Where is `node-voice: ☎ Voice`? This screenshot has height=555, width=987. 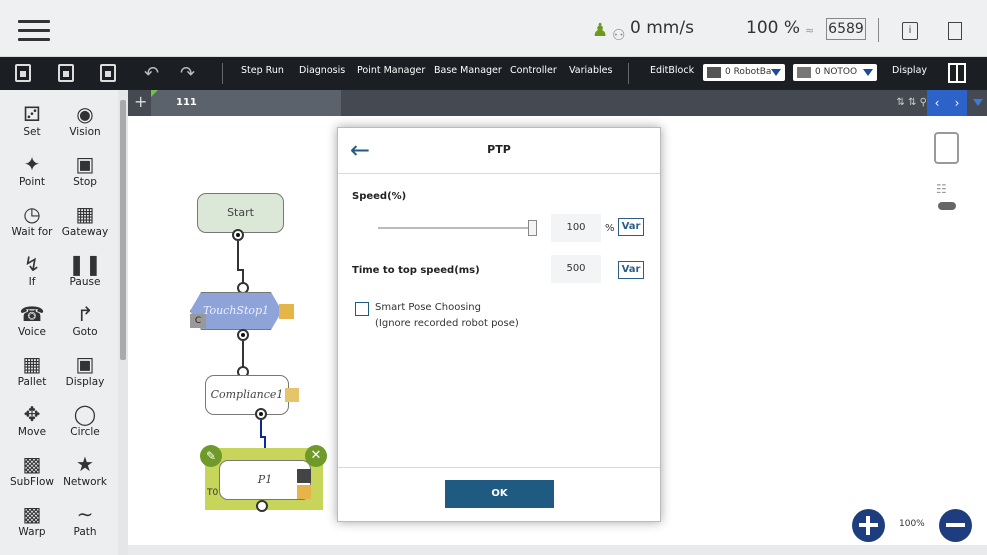
node-voice: ☎ Voice is located at coordinates (32, 320).